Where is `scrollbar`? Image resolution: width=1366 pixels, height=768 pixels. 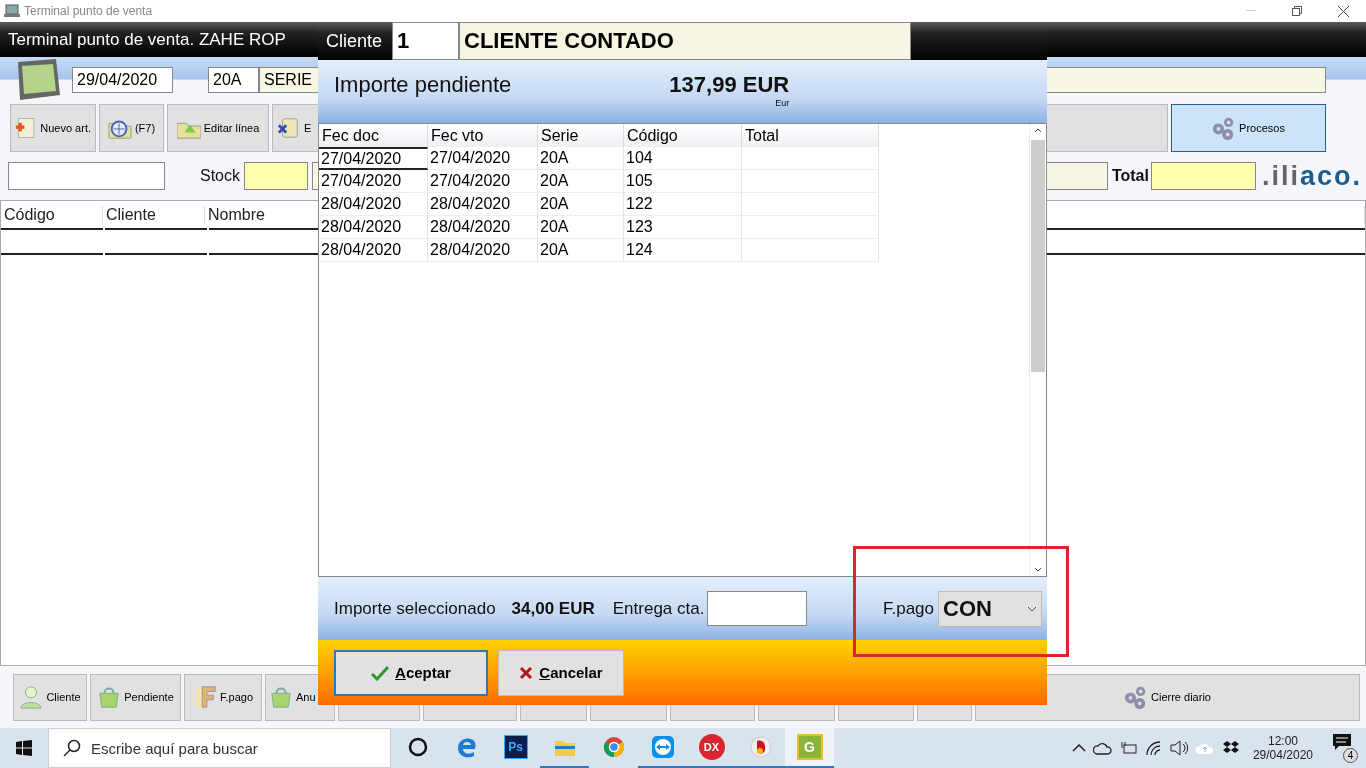 scrollbar is located at coordinates (1037, 350).